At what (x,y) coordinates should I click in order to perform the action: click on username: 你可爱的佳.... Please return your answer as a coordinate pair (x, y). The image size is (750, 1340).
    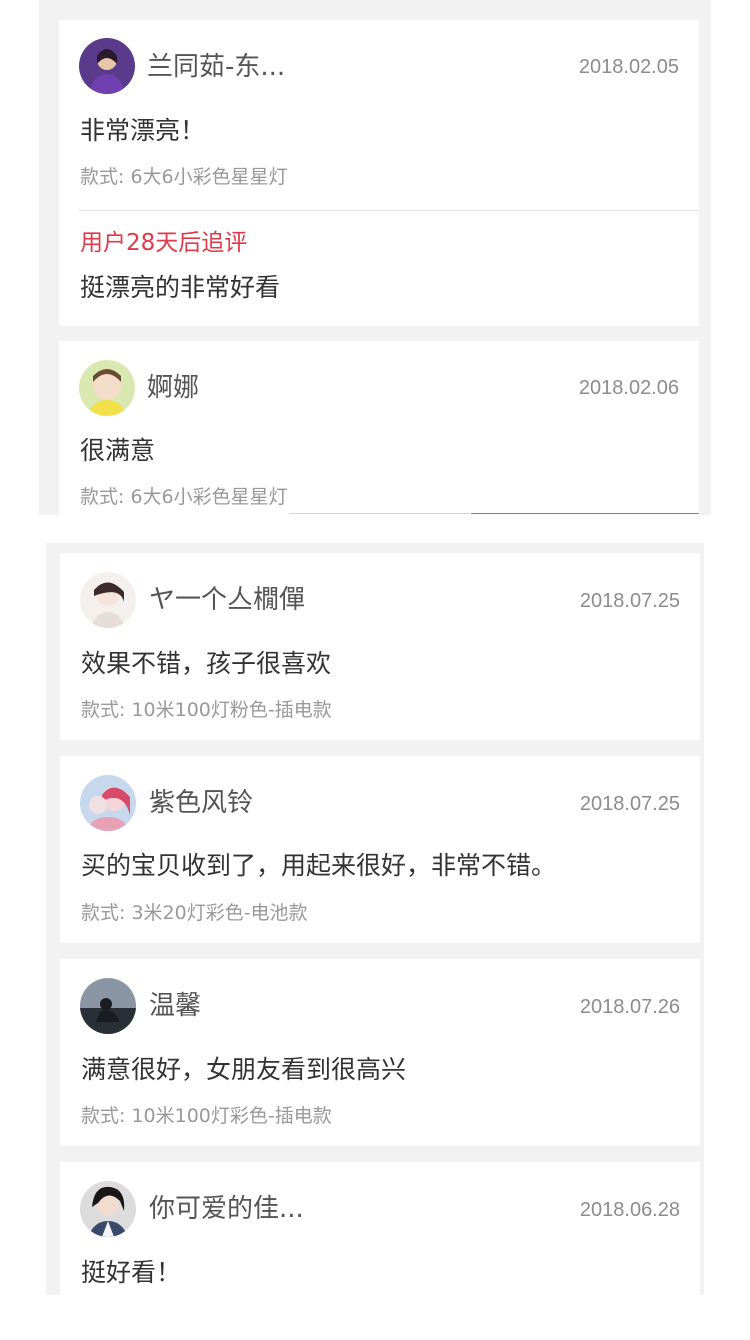
    Looking at the image, I should click on (226, 1209).